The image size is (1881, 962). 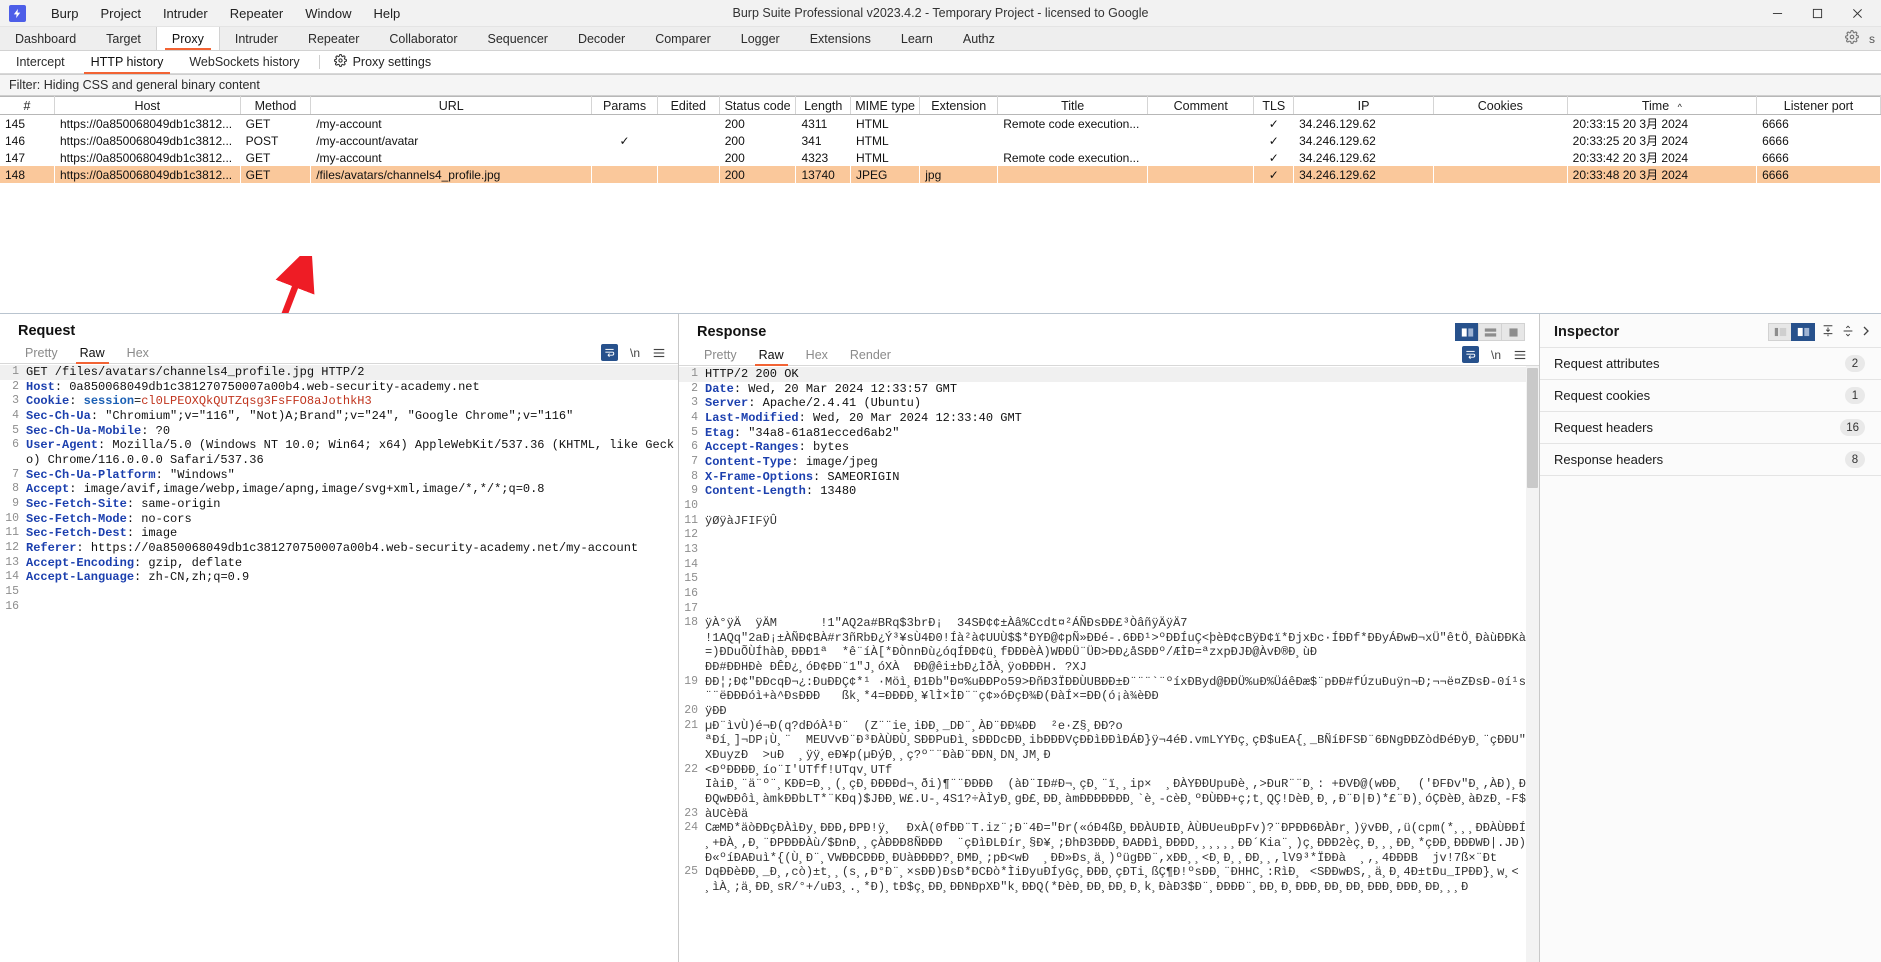 I want to click on request-tab-pretty: Pretty, so click(x=41, y=353).